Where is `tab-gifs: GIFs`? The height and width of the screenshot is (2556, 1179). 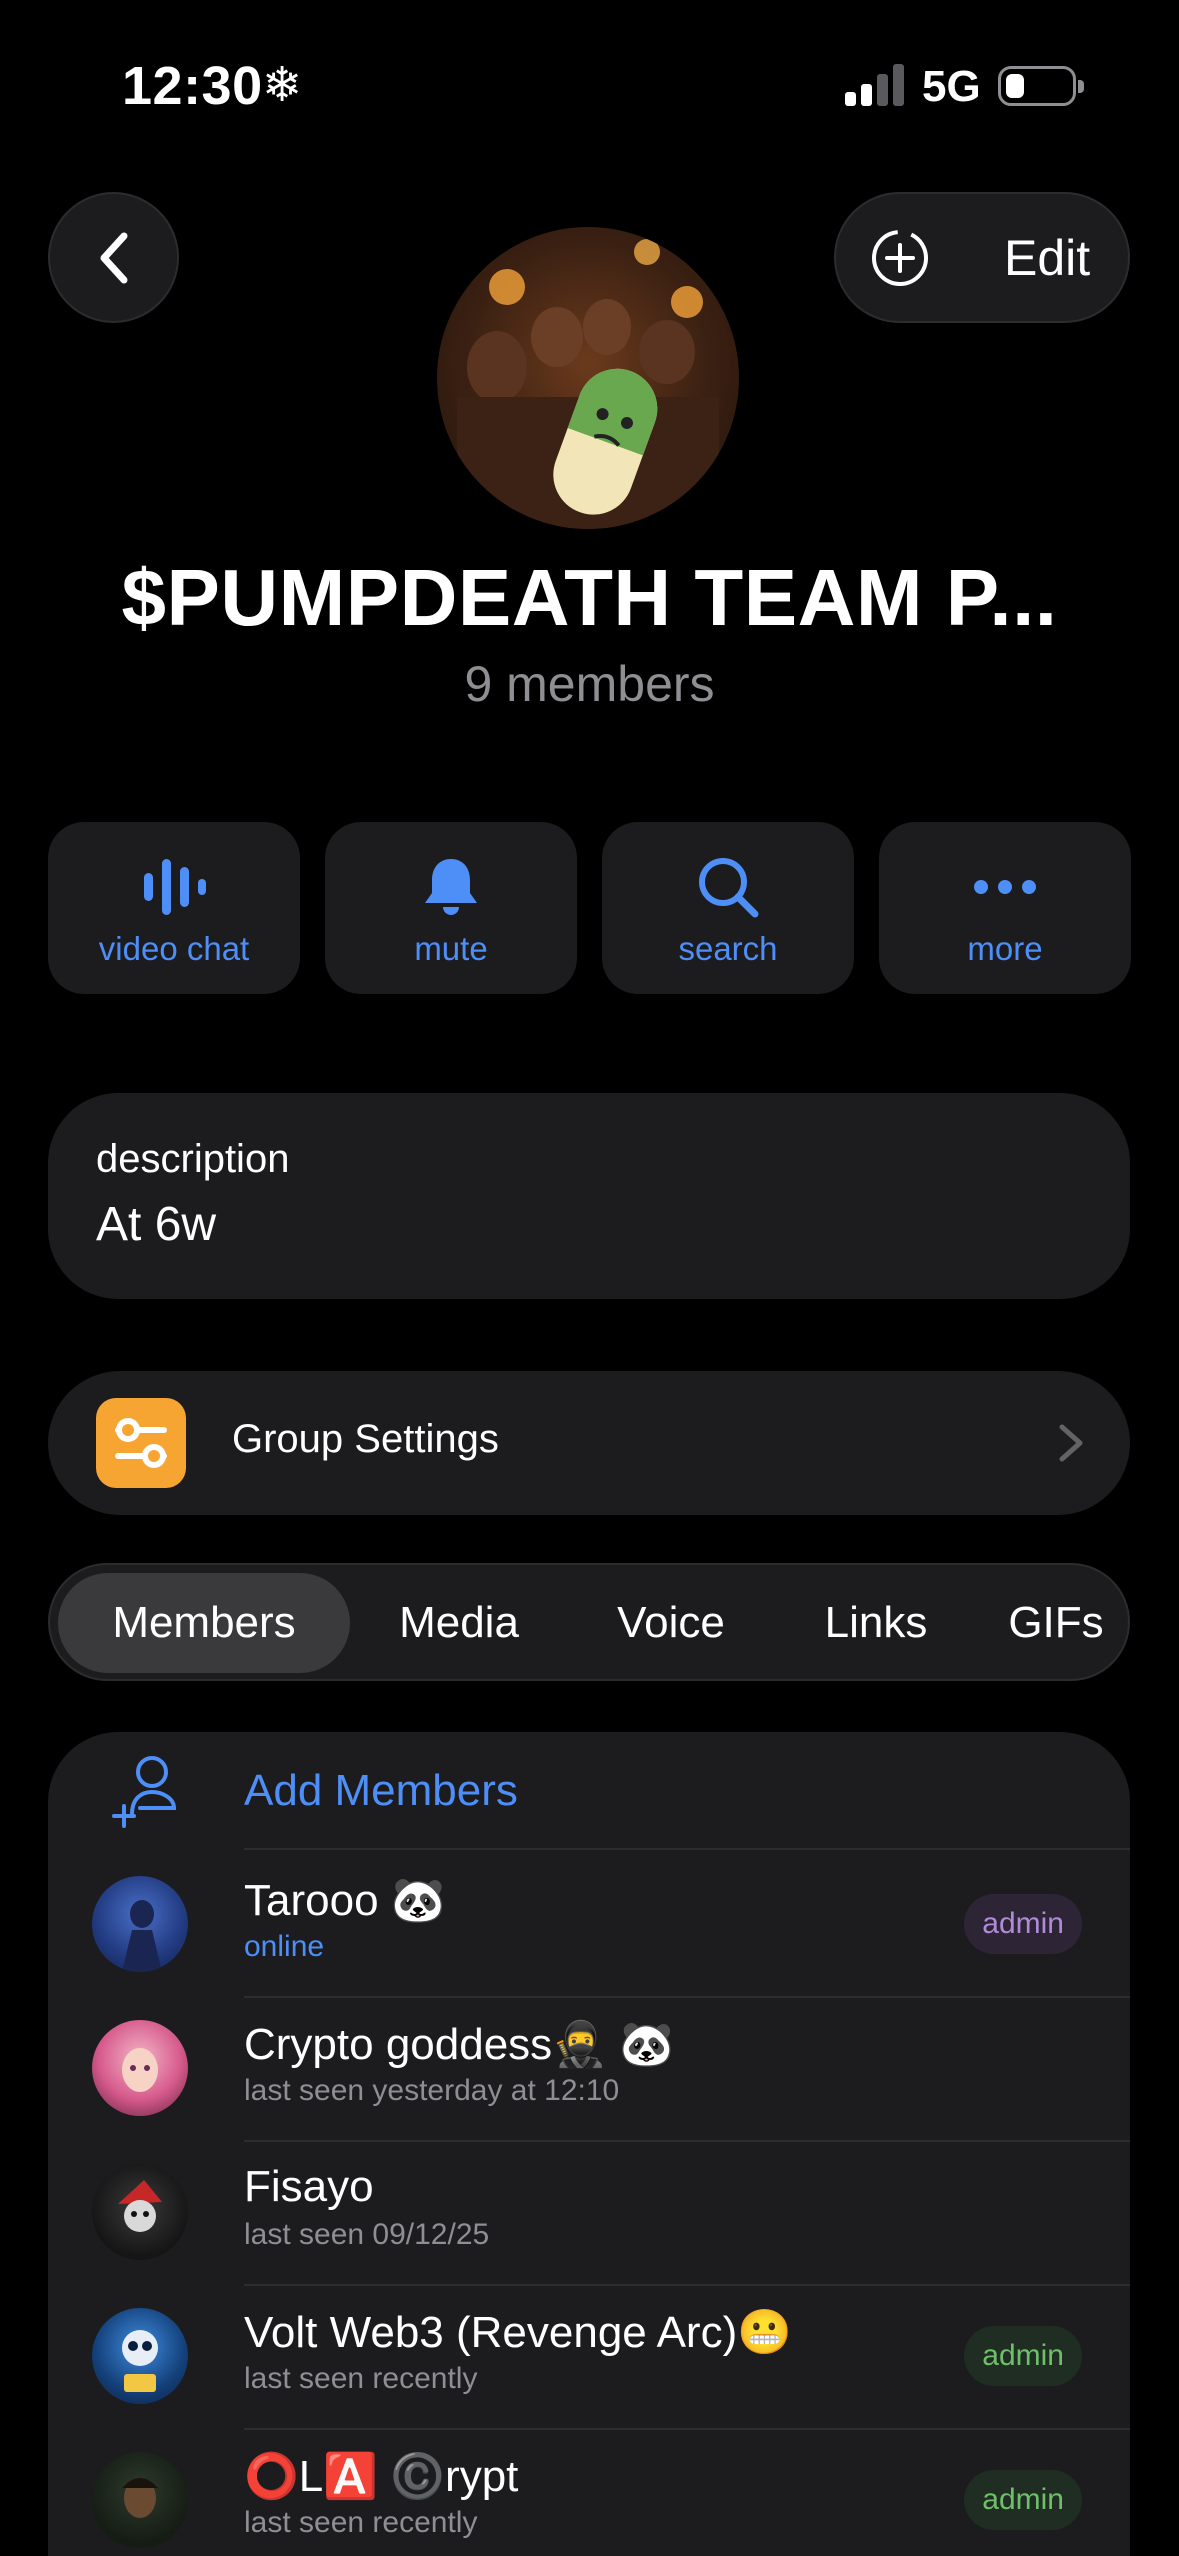
tab-gifs: GIFs is located at coordinates (1052, 1623).